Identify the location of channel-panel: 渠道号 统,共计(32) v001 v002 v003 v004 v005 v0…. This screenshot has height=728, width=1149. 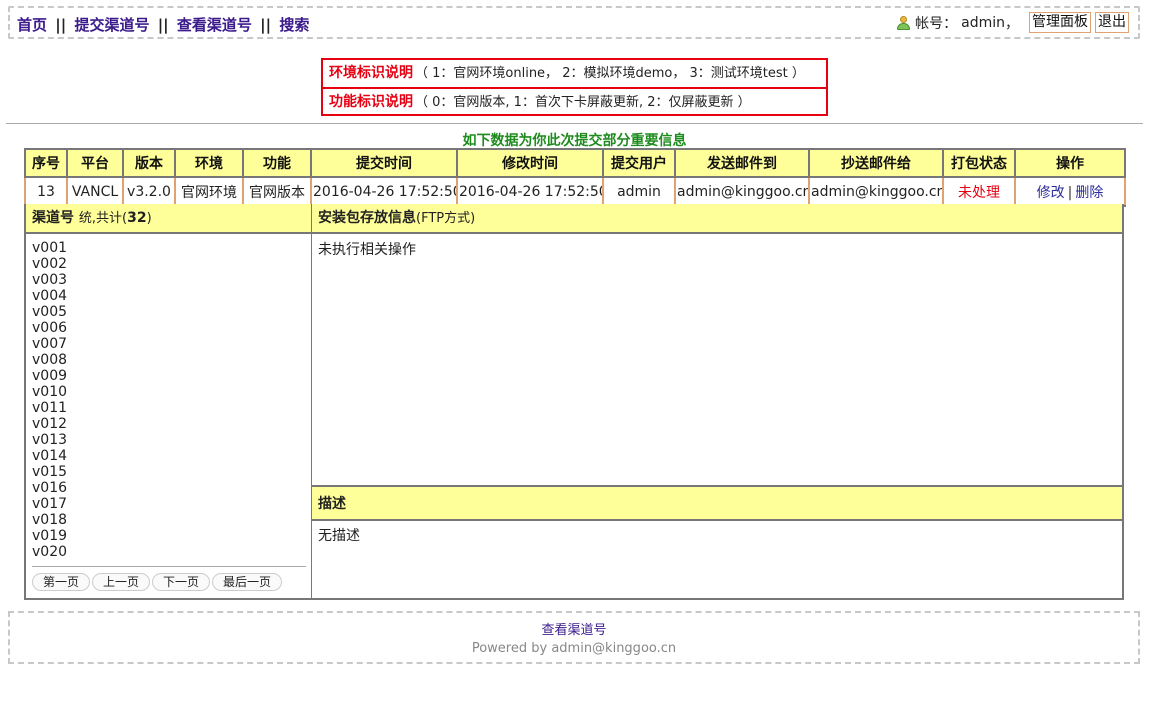
(168, 402).